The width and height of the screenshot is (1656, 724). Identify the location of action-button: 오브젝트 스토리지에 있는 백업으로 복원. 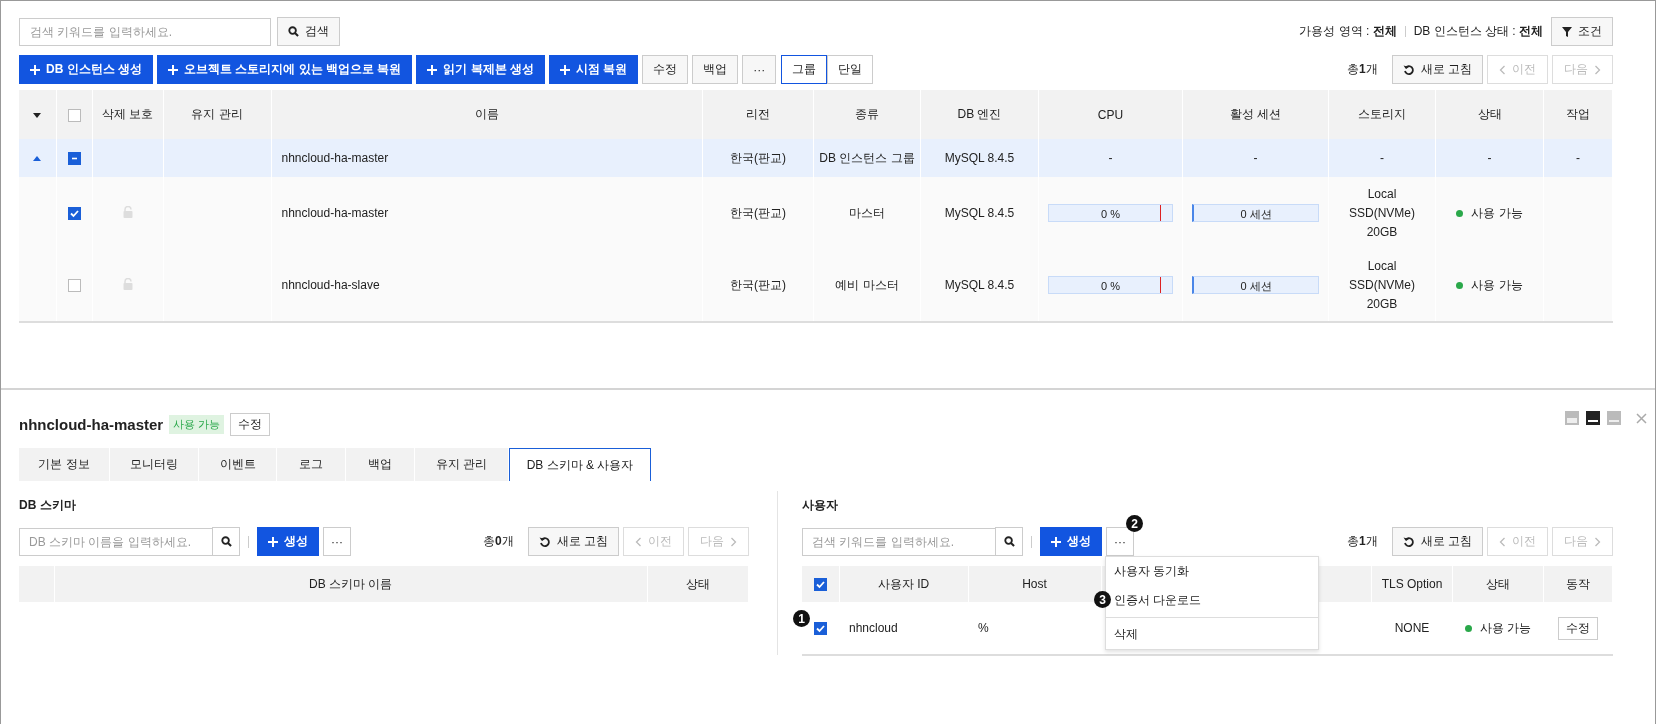
(285, 69).